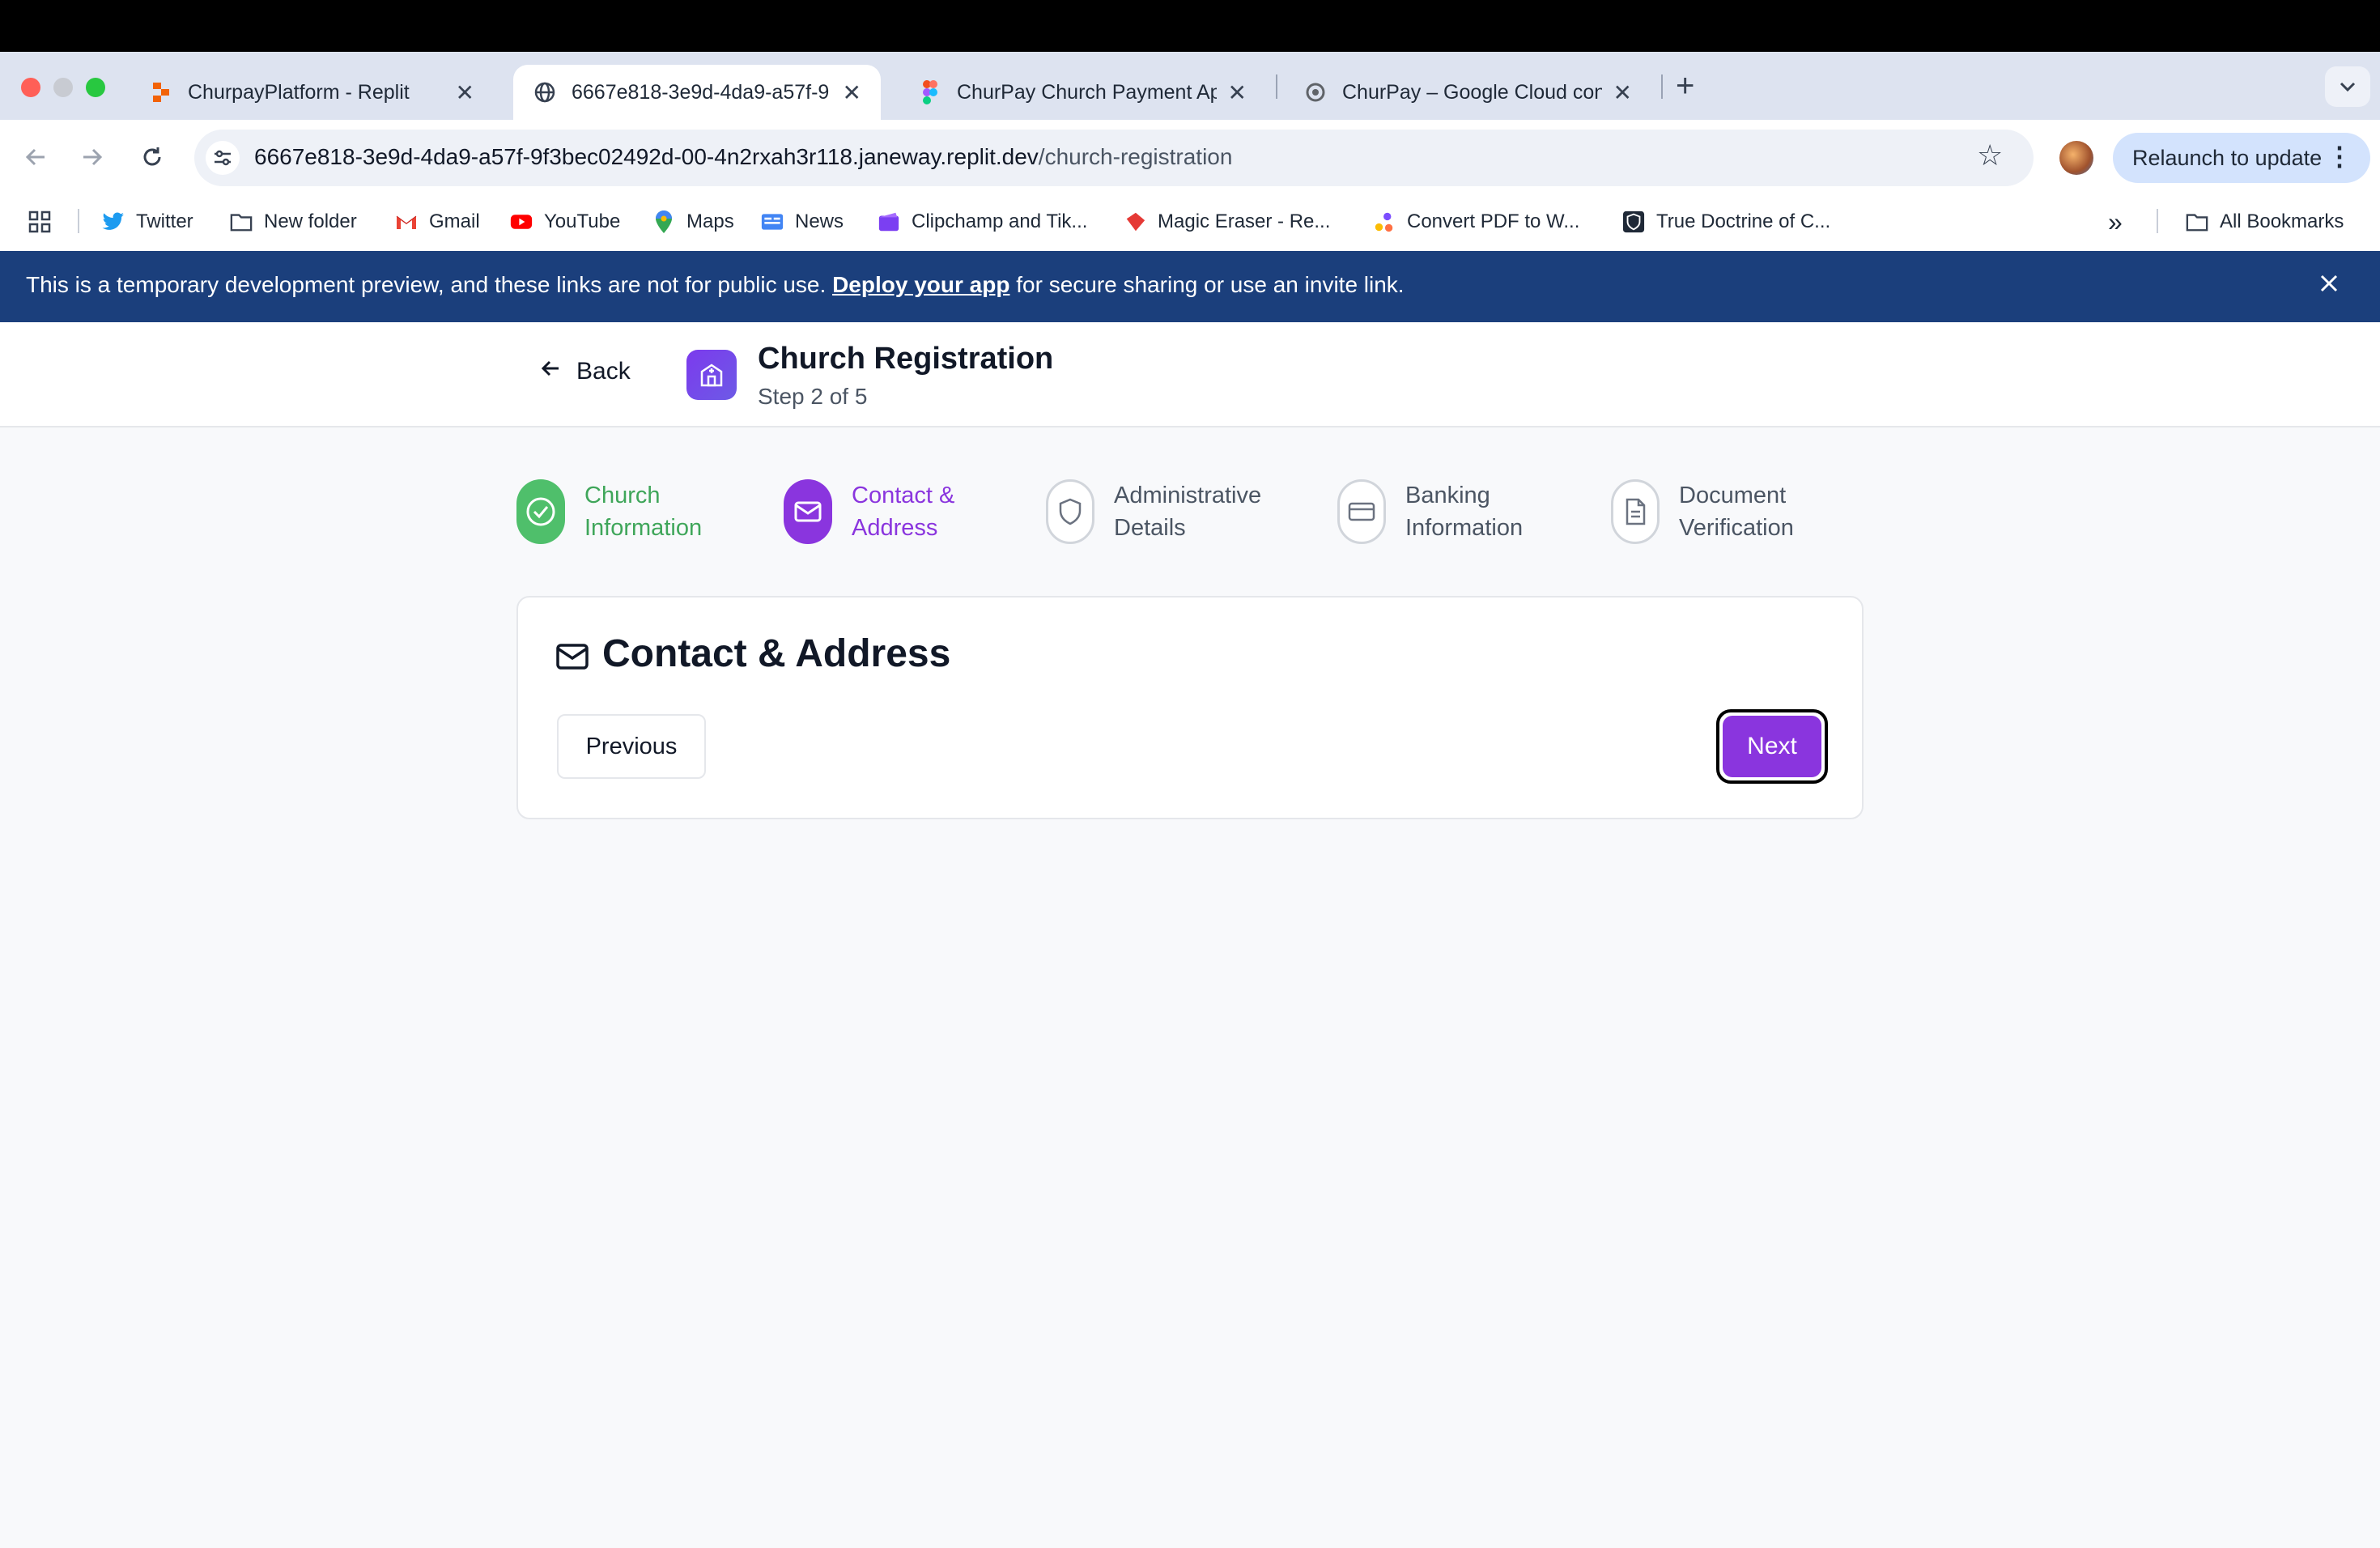 The width and height of the screenshot is (2380, 1548). I want to click on tab-search-button, so click(2347, 87).